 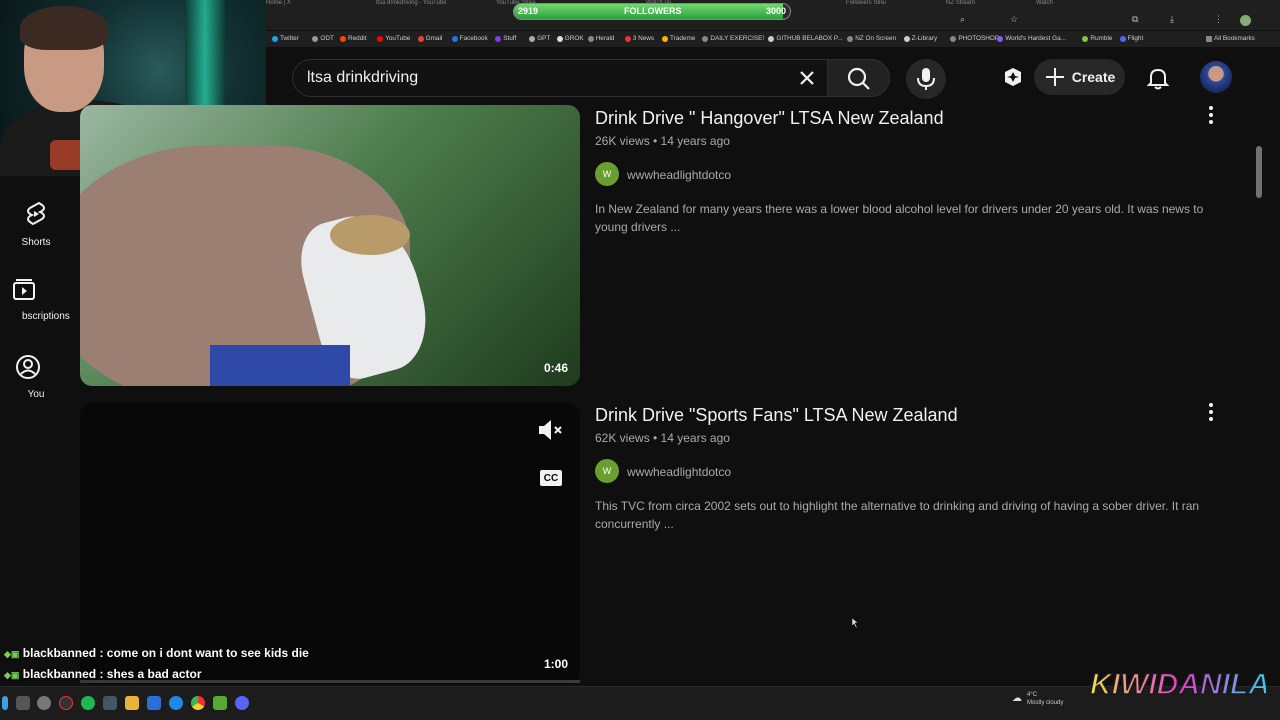 I want to click on weather-temp: 4°C, so click(x=1032, y=695).